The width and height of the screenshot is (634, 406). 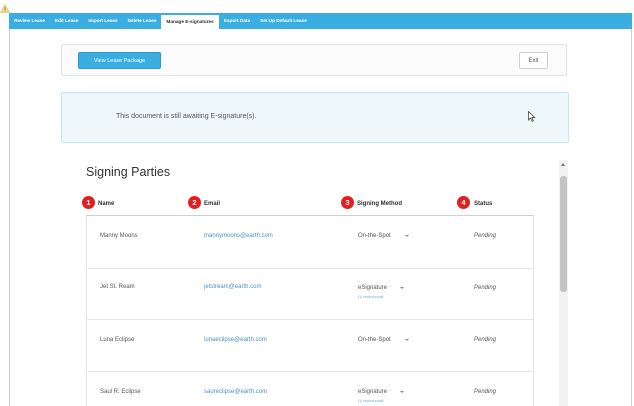 I want to click on tab-edit-lease: Edit Lease, so click(x=67, y=21).